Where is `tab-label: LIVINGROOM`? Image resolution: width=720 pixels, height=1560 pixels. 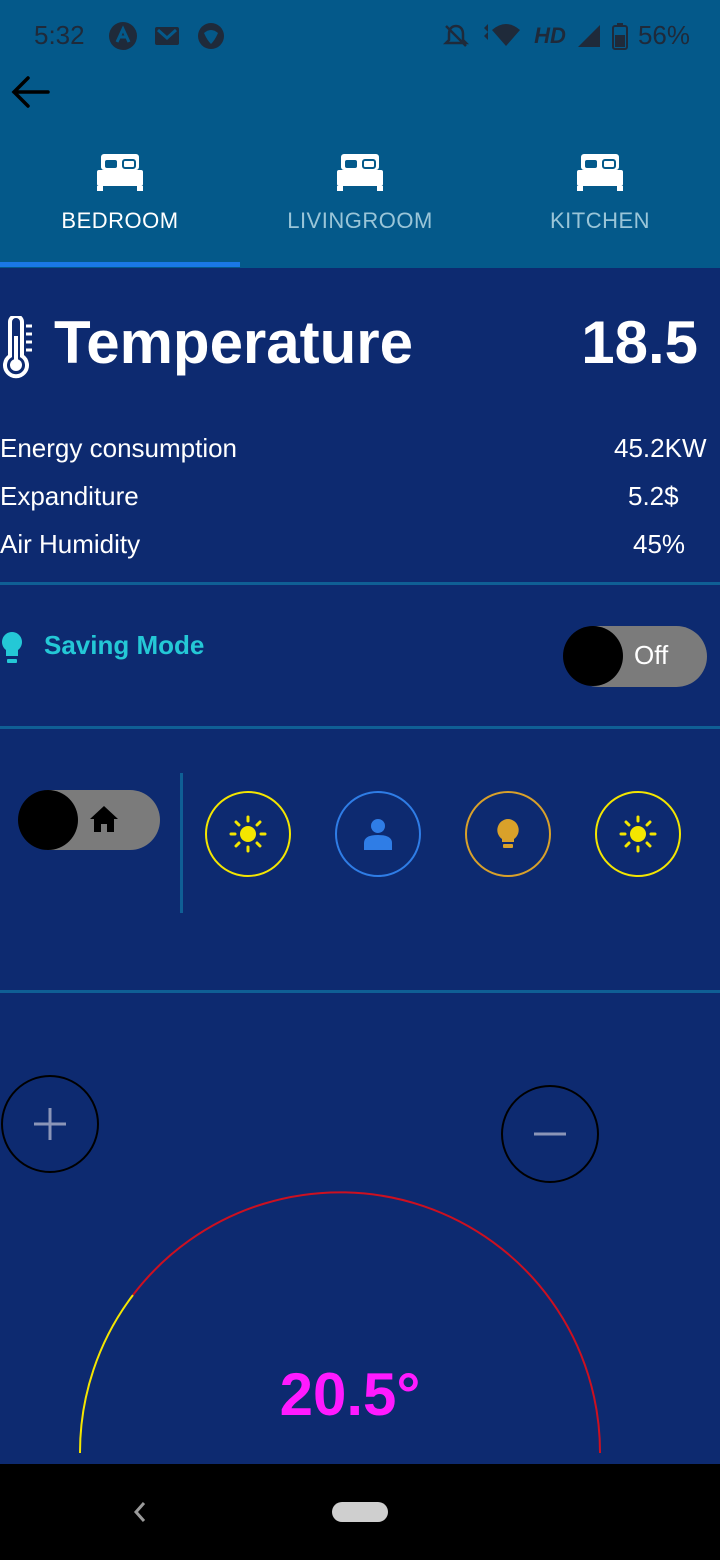
tab-label: LIVINGROOM is located at coordinates (360, 220).